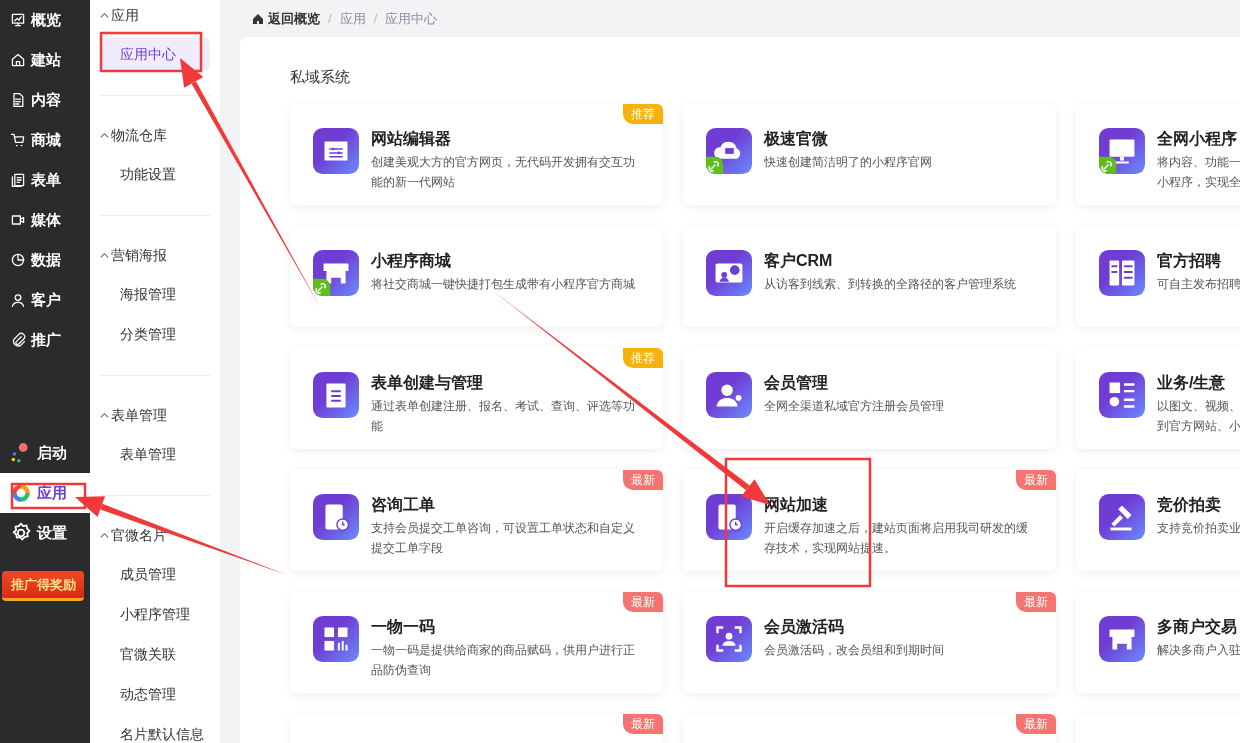  I want to click on app-card: 客户CRM 从访客到线索、到转换的全路径的客户管理系统, so click(869, 276).